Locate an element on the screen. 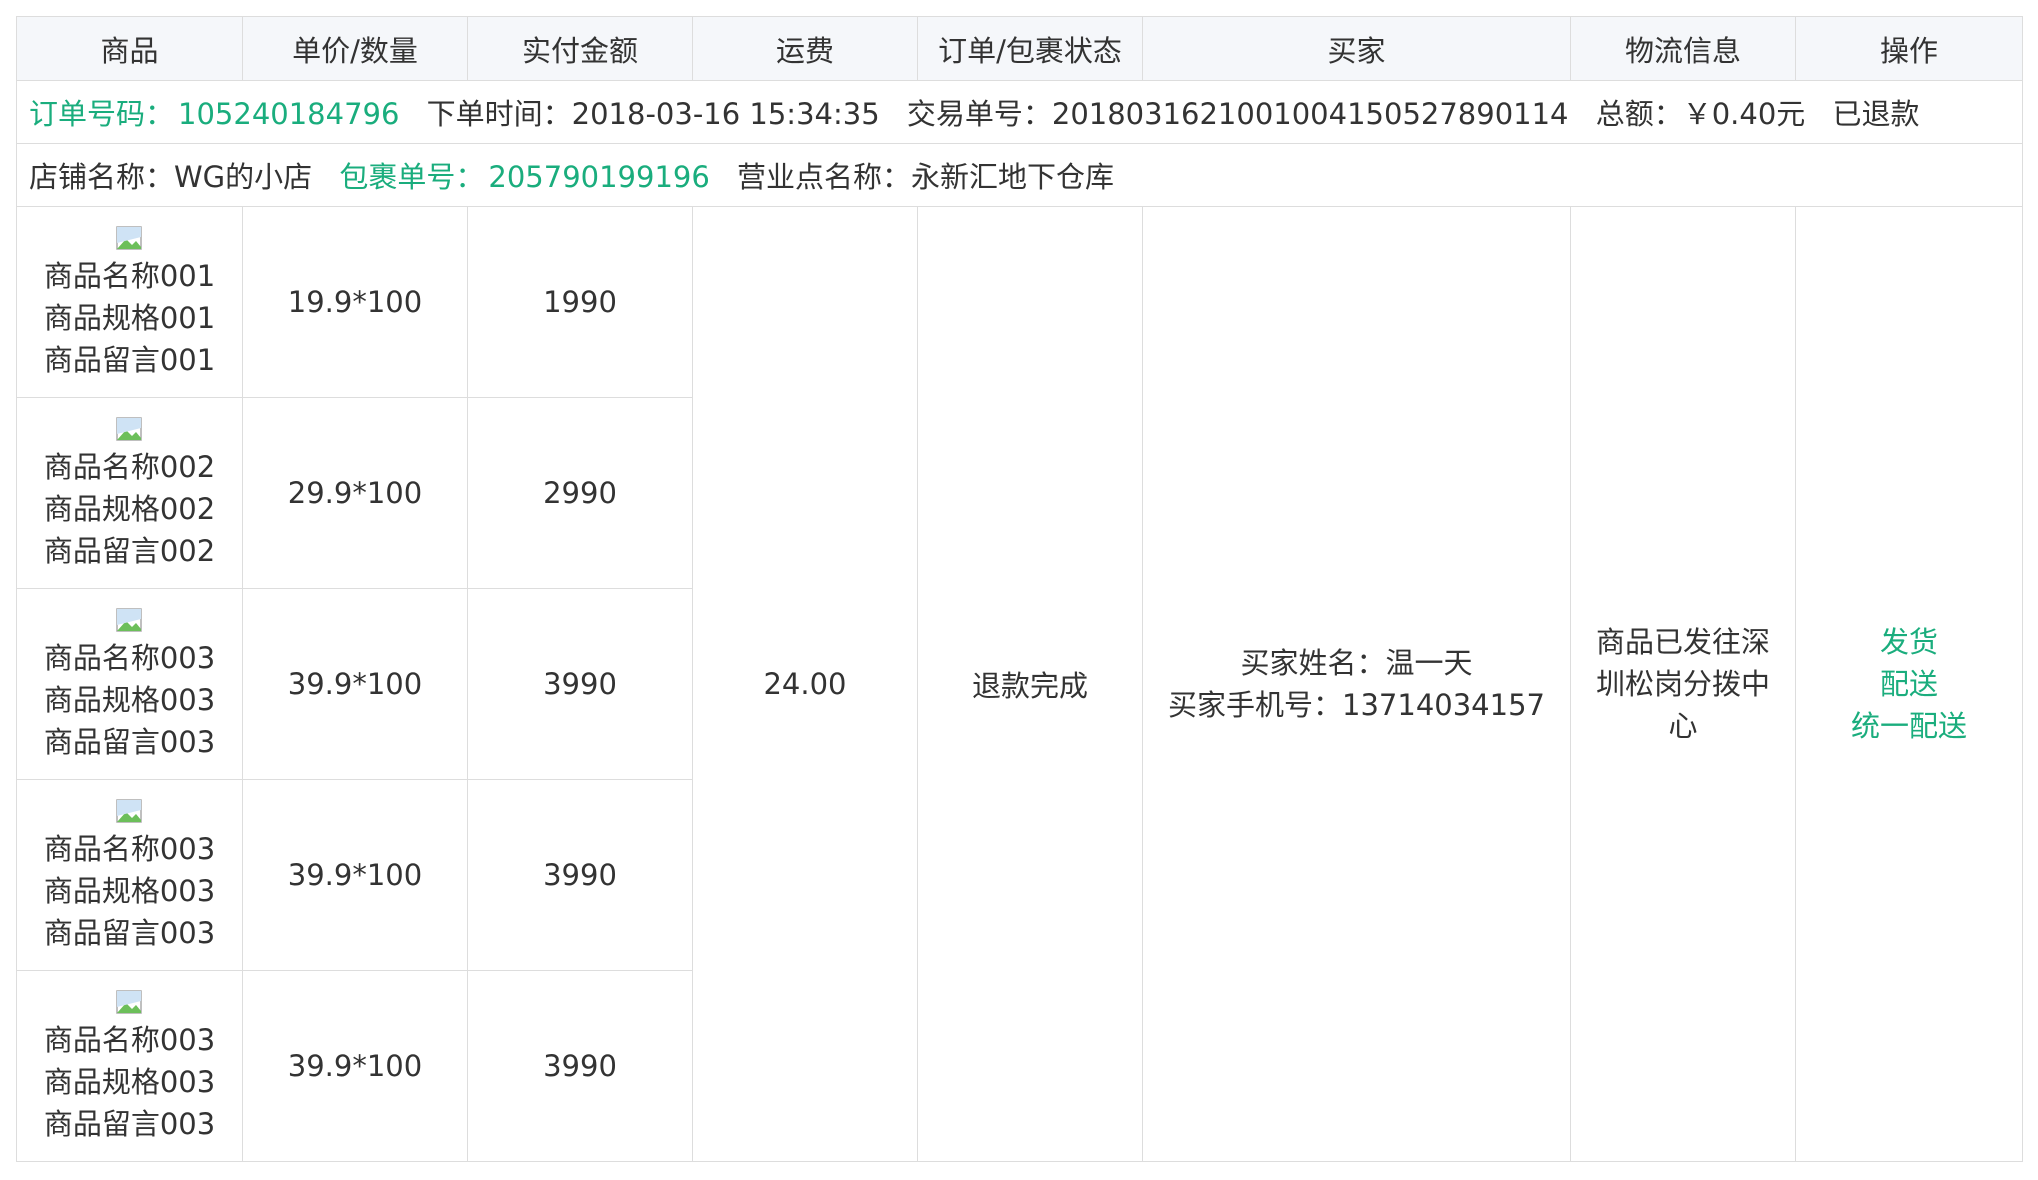  order-number-label: 订单号码： is located at coordinates (102, 114).